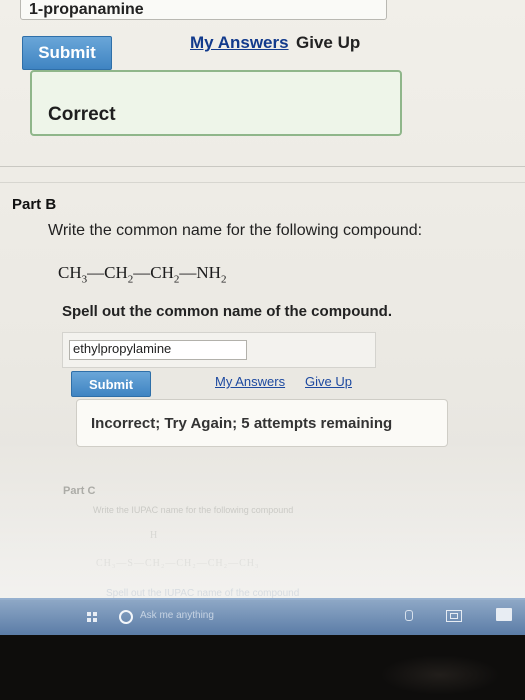 The height and width of the screenshot is (700, 525). I want to click on cortana-icon, so click(126, 617).